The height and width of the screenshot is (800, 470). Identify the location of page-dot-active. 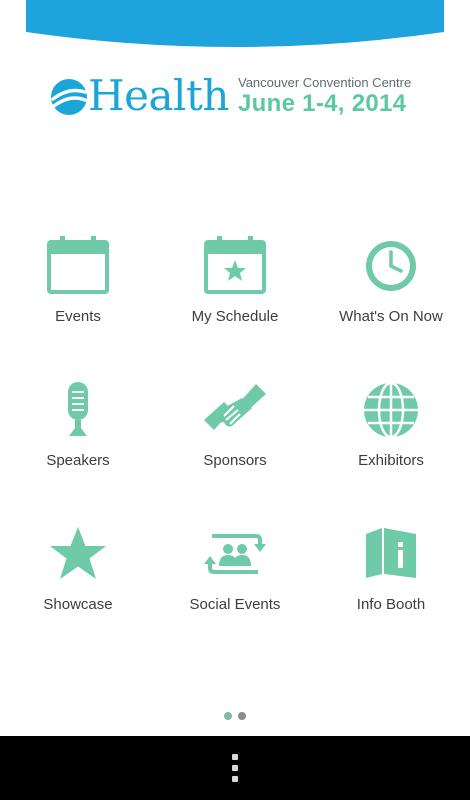
(228, 716).